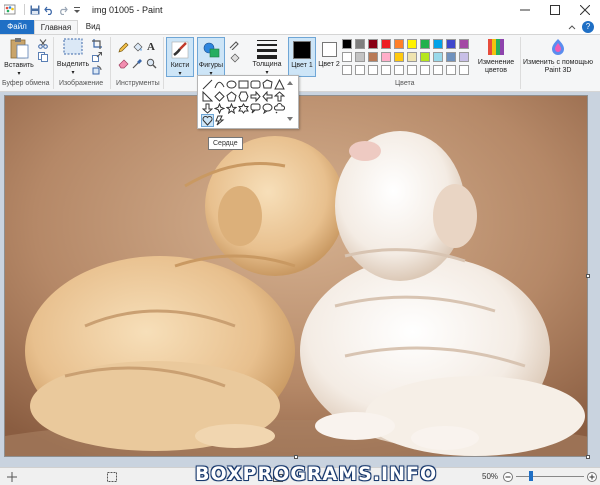  What do you see at coordinates (243, 84) in the screenshot?
I see `rectangle-icon` at bounding box center [243, 84].